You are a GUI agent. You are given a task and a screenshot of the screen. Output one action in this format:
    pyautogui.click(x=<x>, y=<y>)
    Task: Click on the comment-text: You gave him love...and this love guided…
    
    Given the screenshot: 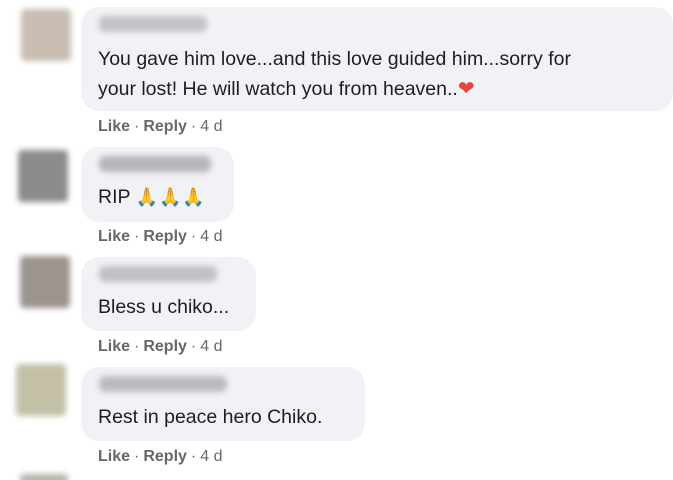 What is the action you would take?
    pyautogui.click(x=334, y=74)
    